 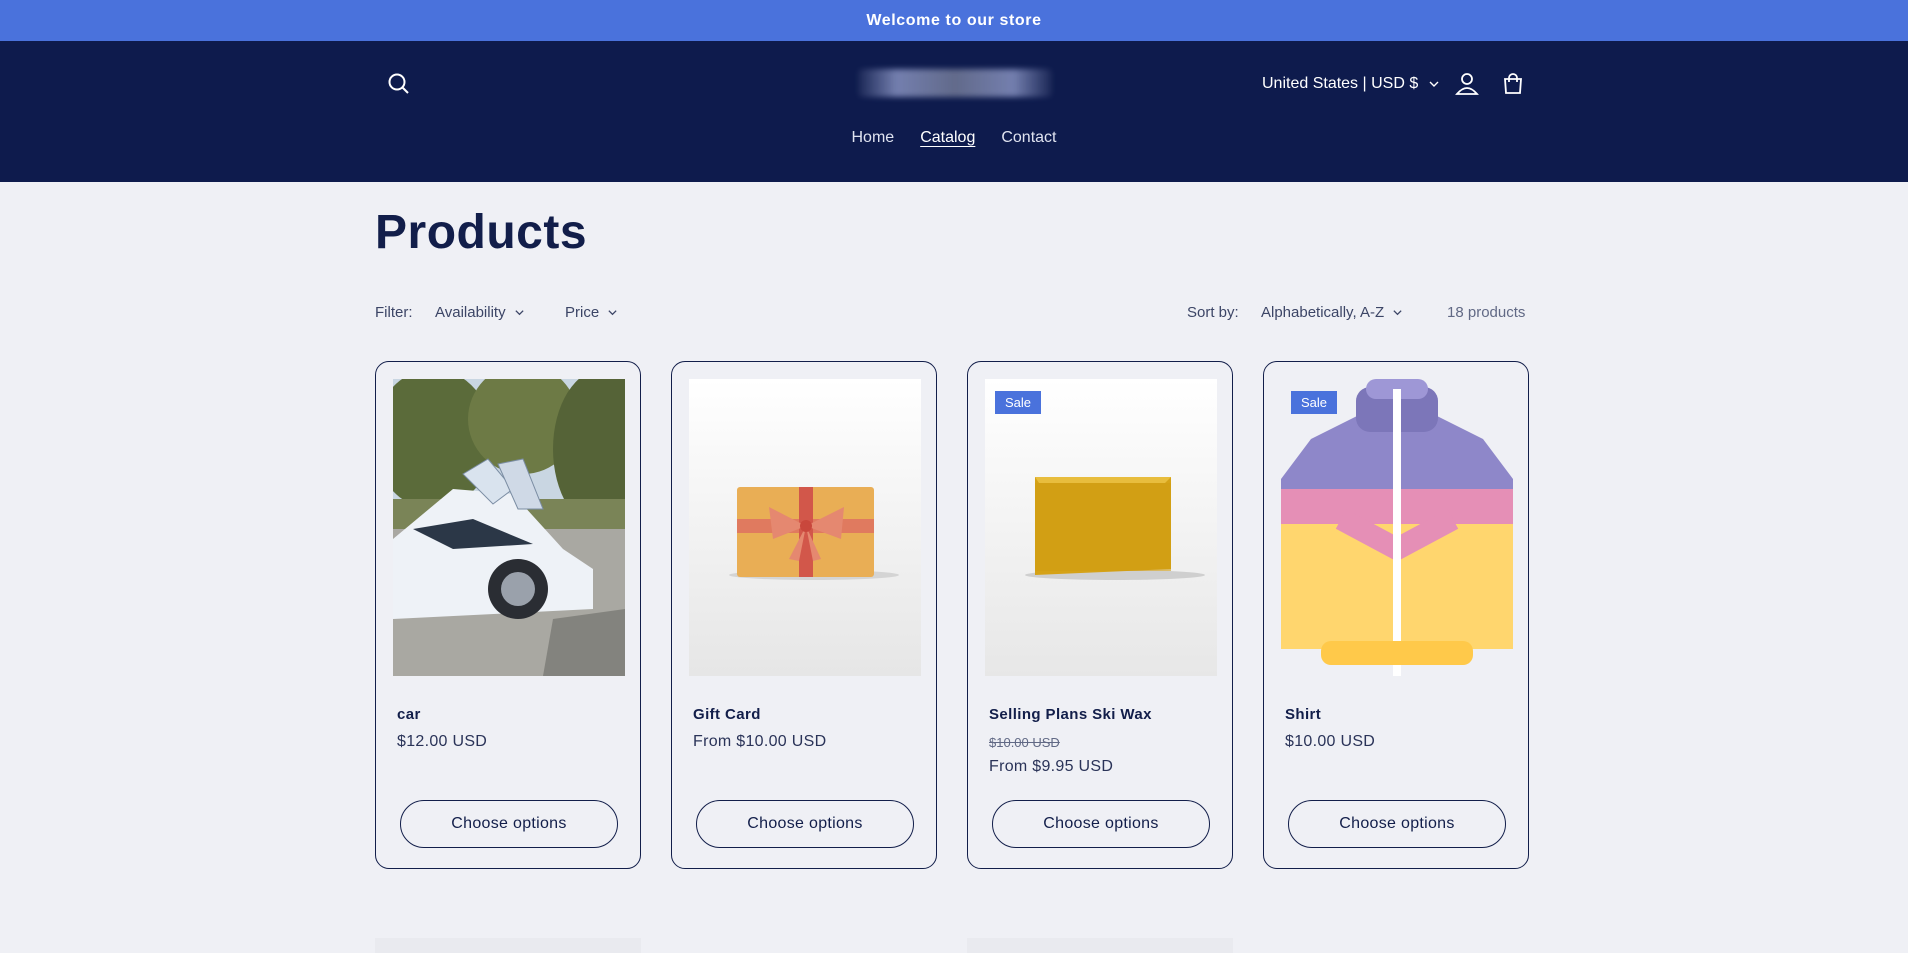 I want to click on sort-label: Sort by:, so click(x=1213, y=312).